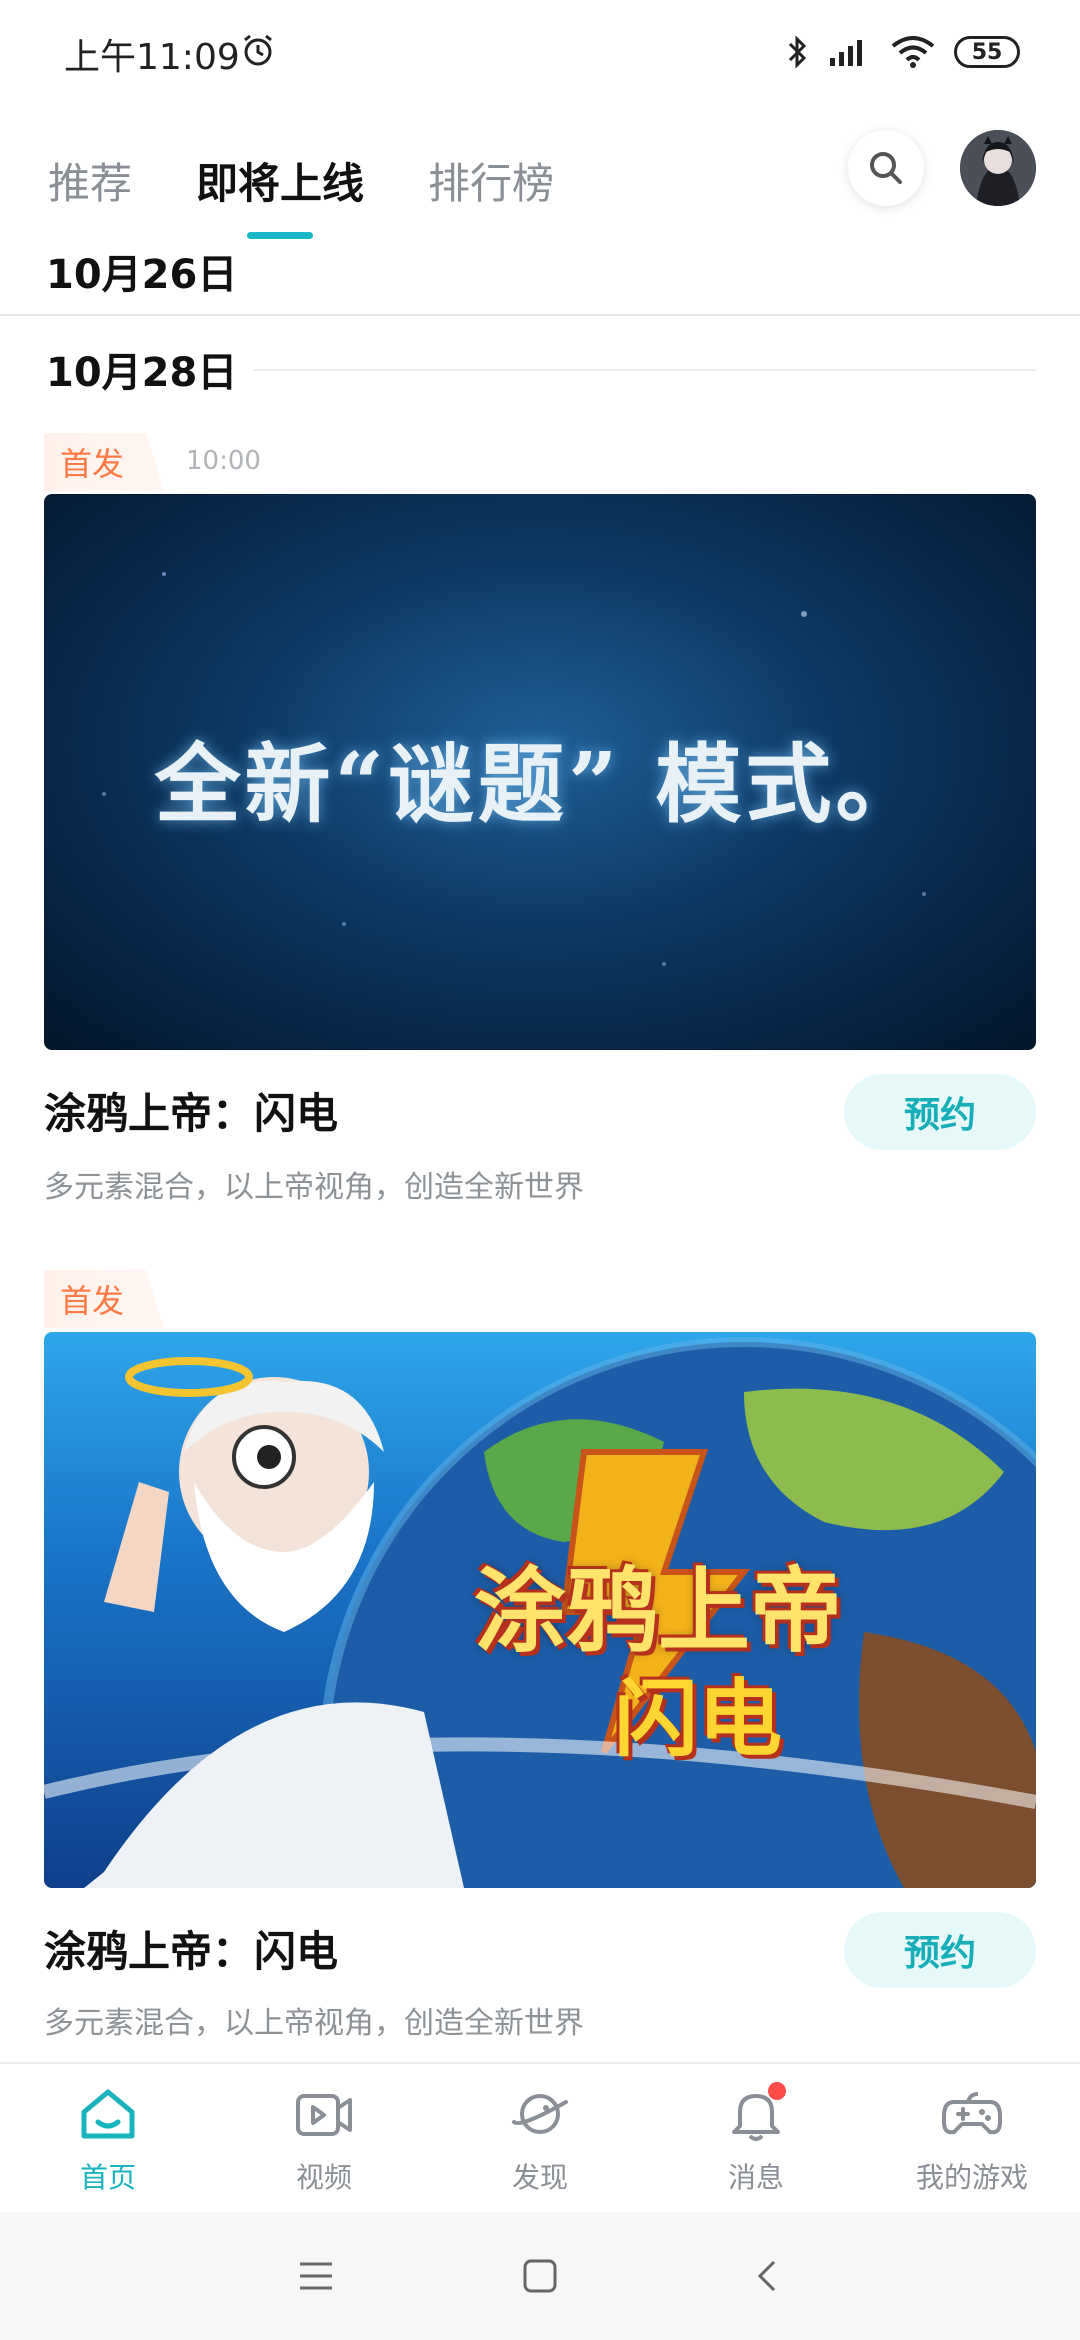  Describe the element at coordinates (756, 2114) in the screenshot. I see `bell-icon-wrap` at that location.